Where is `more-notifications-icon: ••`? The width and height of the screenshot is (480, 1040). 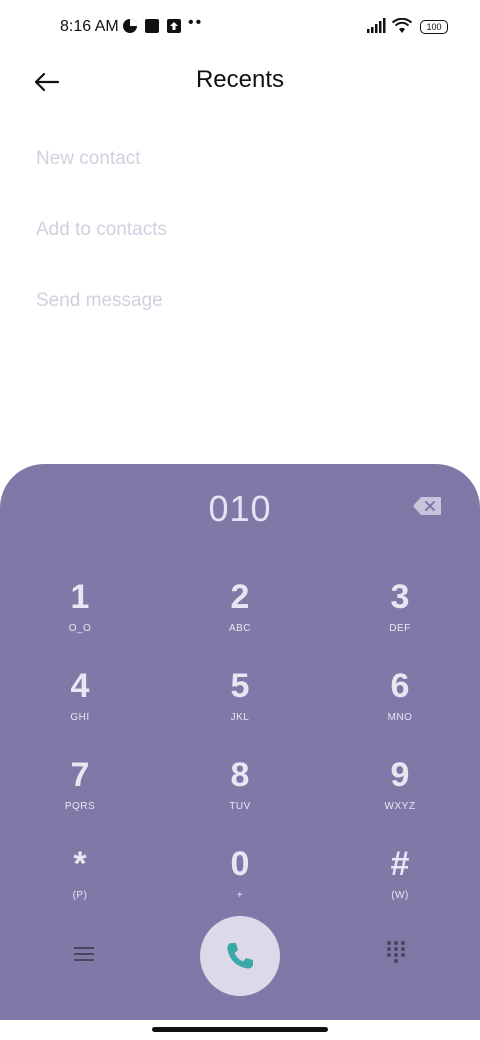
more-notifications-icon: •• is located at coordinates (196, 22).